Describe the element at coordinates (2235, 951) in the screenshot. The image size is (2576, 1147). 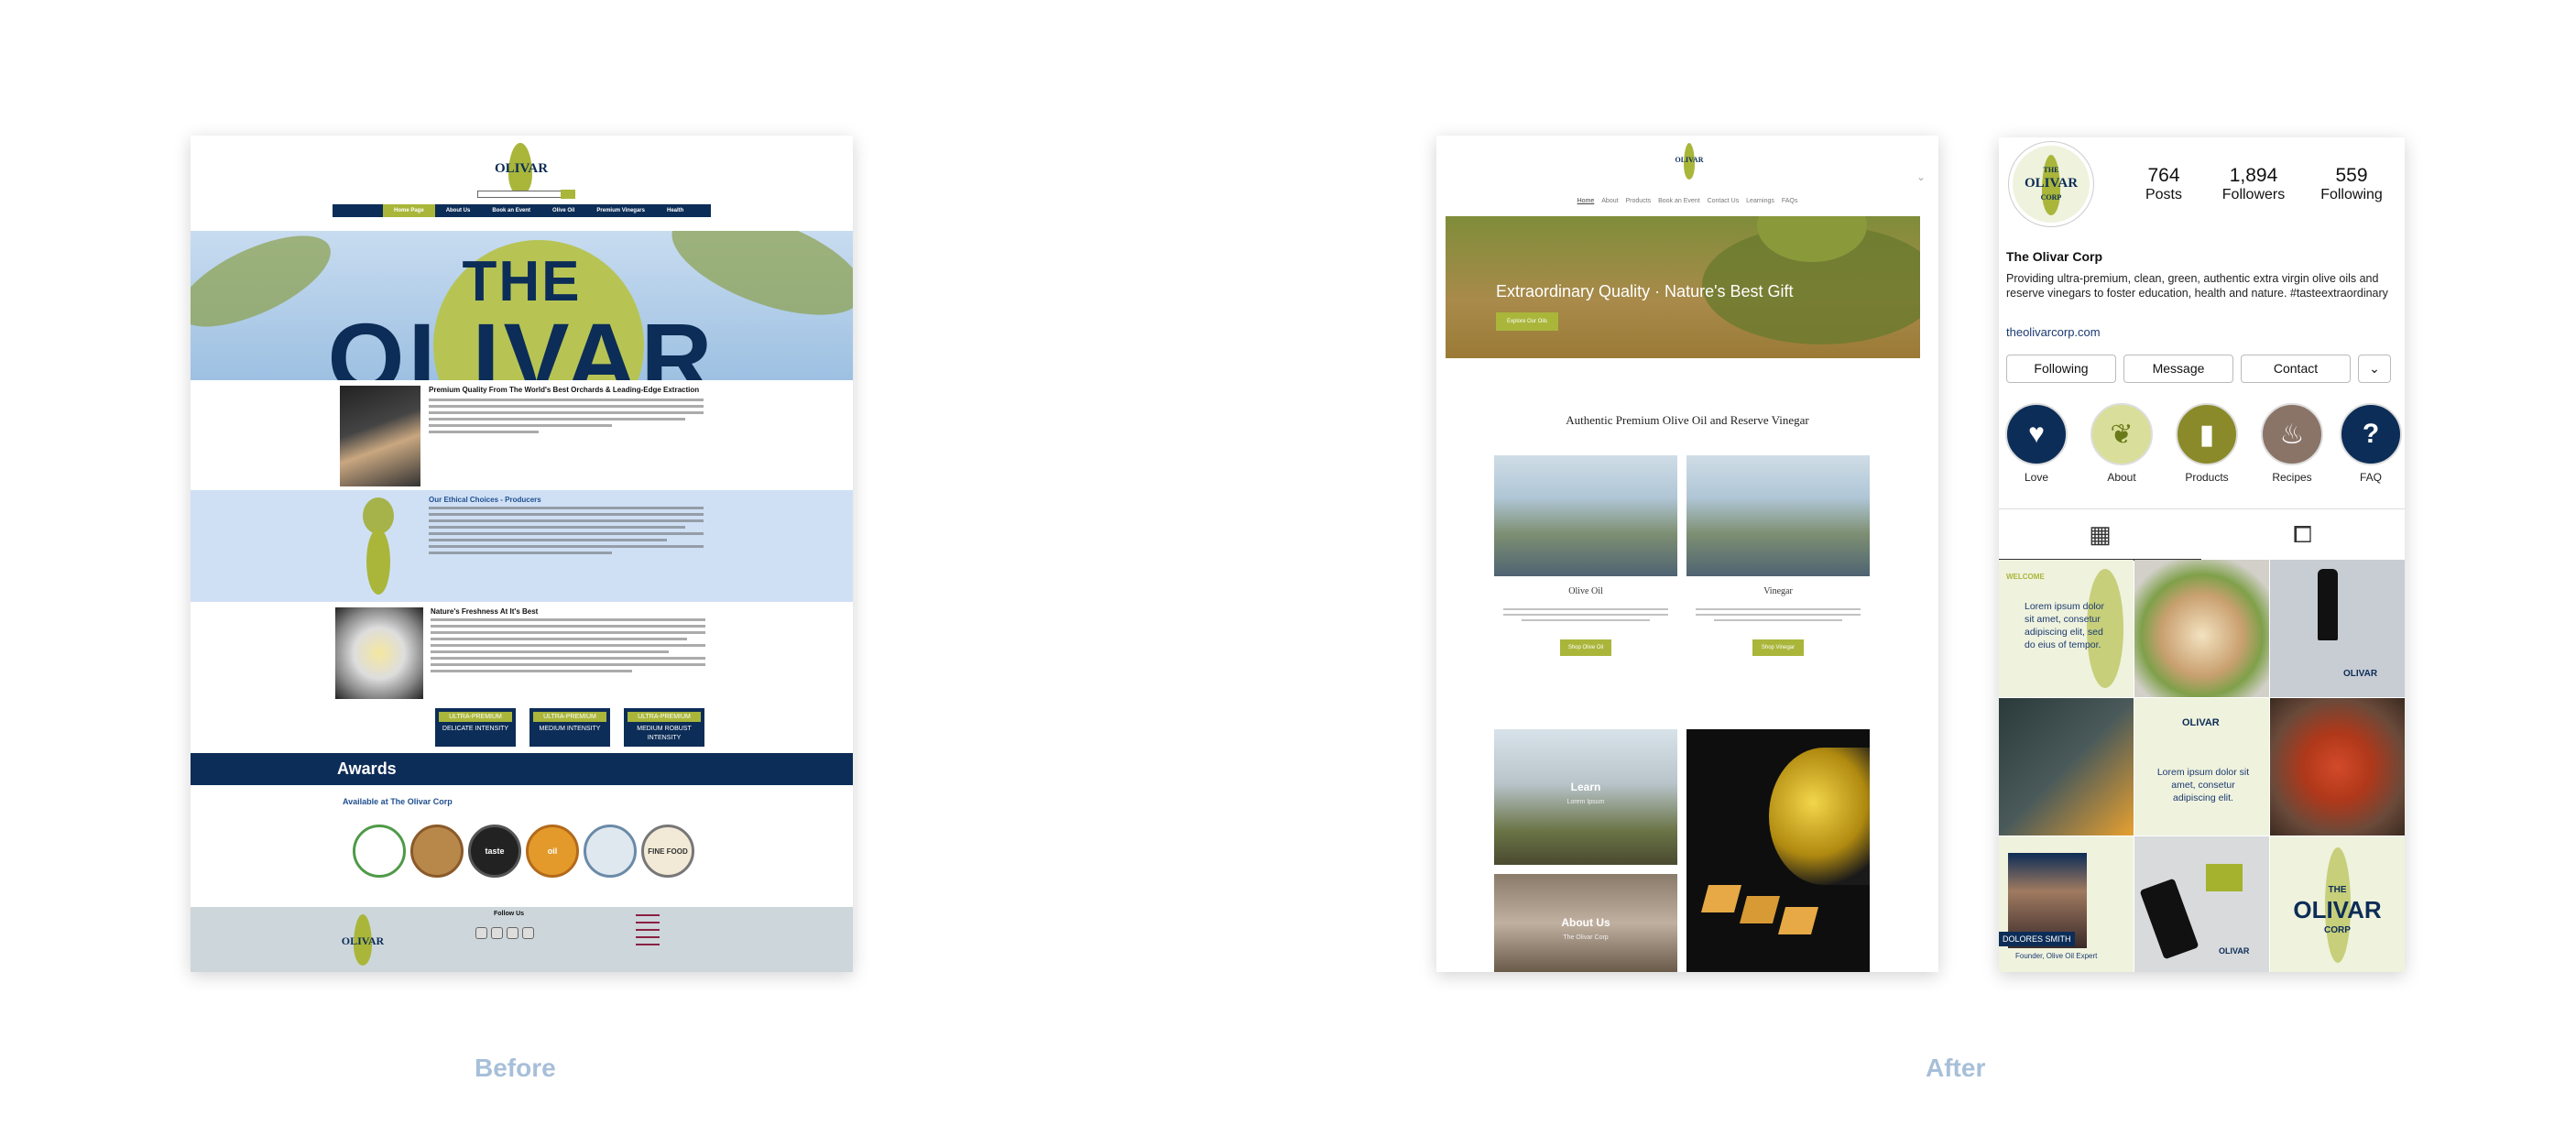
I see `post-brand: OLIVAR` at that location.